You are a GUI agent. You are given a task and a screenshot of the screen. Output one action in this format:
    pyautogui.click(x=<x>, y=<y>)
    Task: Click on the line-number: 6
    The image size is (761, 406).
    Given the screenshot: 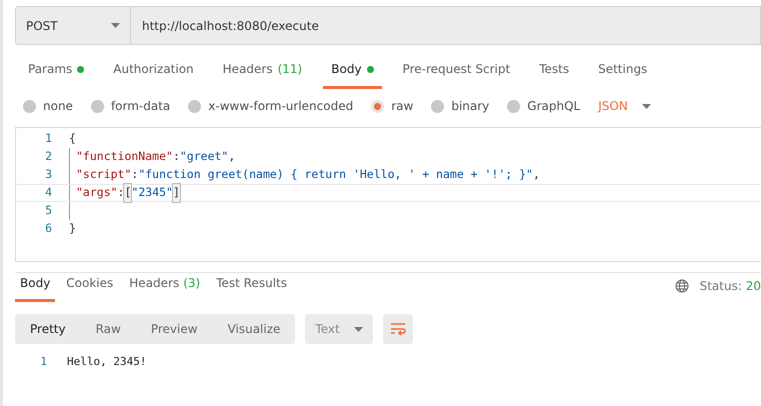 What is the action you would take?
    pyautogui.click(x=48, y=229)
    